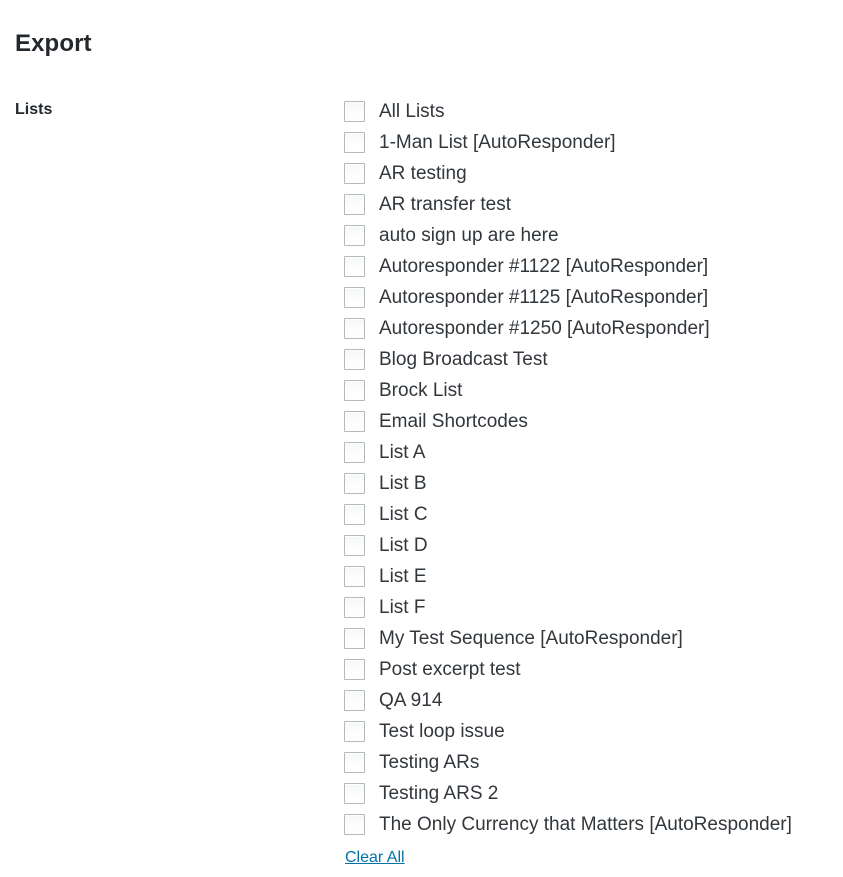  I want to click on list-item-label: Post excerpt test, so click(450, 670).